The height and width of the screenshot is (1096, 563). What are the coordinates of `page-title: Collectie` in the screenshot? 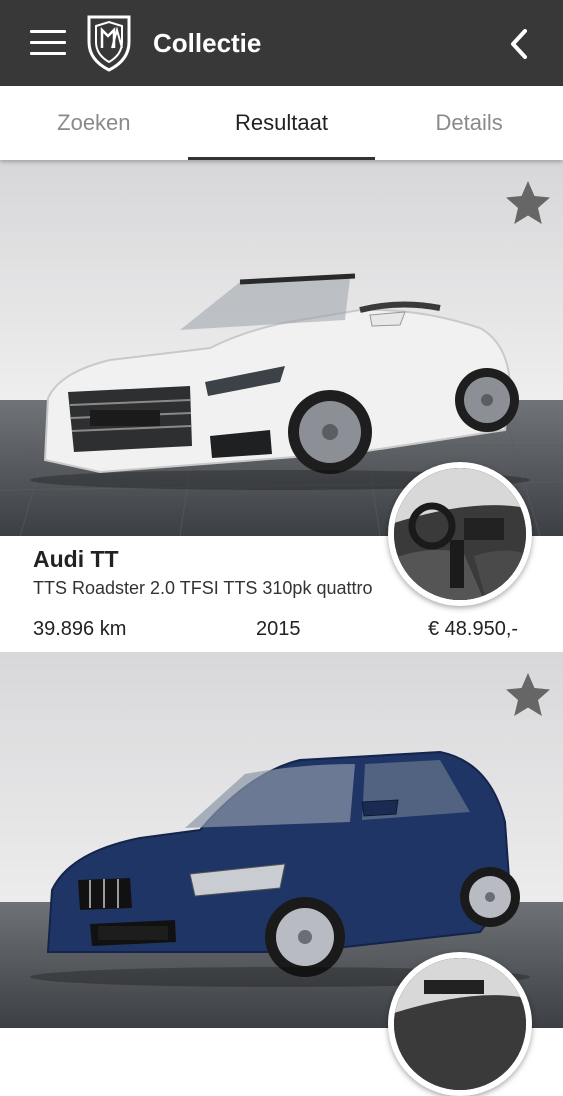 It's located at (207, 43).